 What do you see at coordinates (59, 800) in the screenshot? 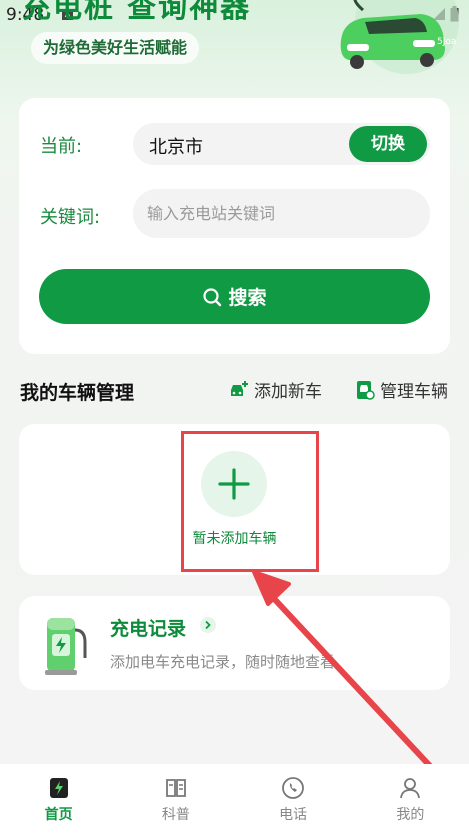
I see `nav-item-home: 首页` at bounding box center [59, 800].